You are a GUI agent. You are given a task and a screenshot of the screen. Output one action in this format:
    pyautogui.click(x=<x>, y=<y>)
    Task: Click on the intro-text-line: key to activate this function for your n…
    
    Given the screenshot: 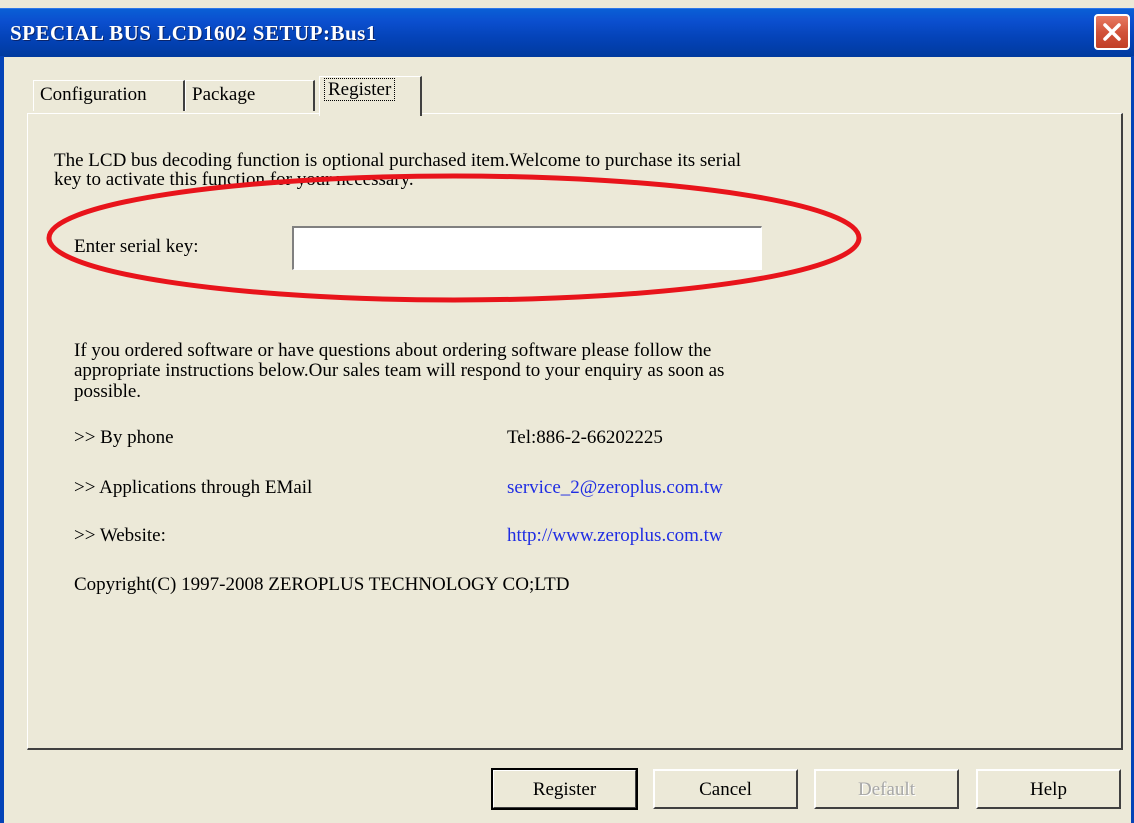 What is the action you would take?
    pyautogui.click(x=234, y=179)
    